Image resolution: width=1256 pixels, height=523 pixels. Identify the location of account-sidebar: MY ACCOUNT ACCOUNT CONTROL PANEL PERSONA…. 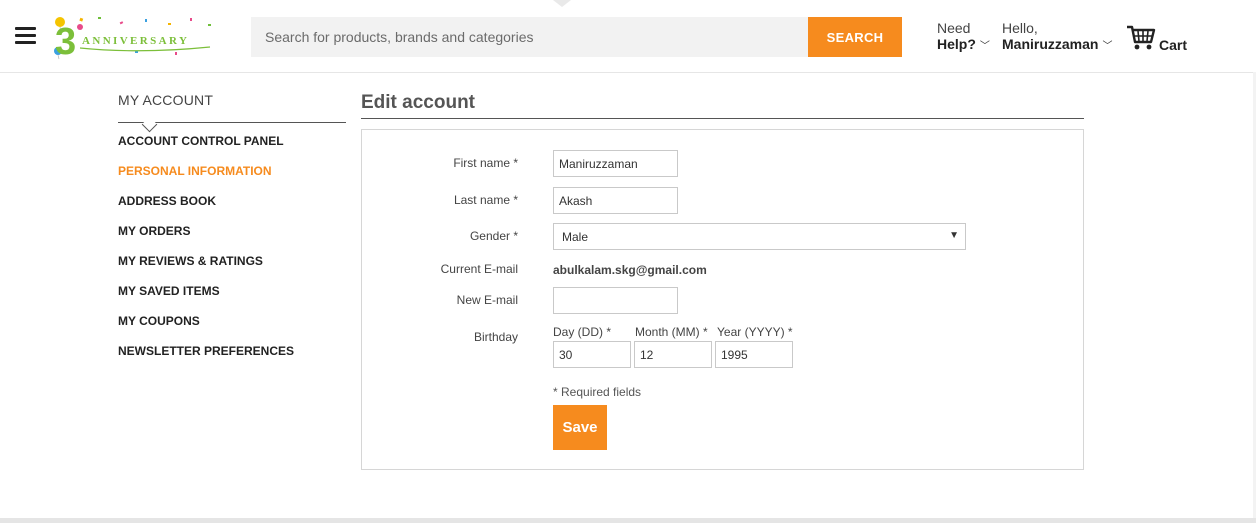
(232, 230).